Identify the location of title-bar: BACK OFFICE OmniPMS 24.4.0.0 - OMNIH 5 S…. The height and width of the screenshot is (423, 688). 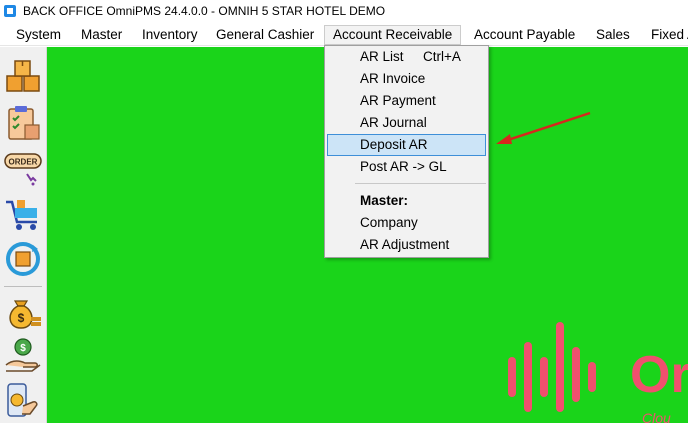
(344, 12).